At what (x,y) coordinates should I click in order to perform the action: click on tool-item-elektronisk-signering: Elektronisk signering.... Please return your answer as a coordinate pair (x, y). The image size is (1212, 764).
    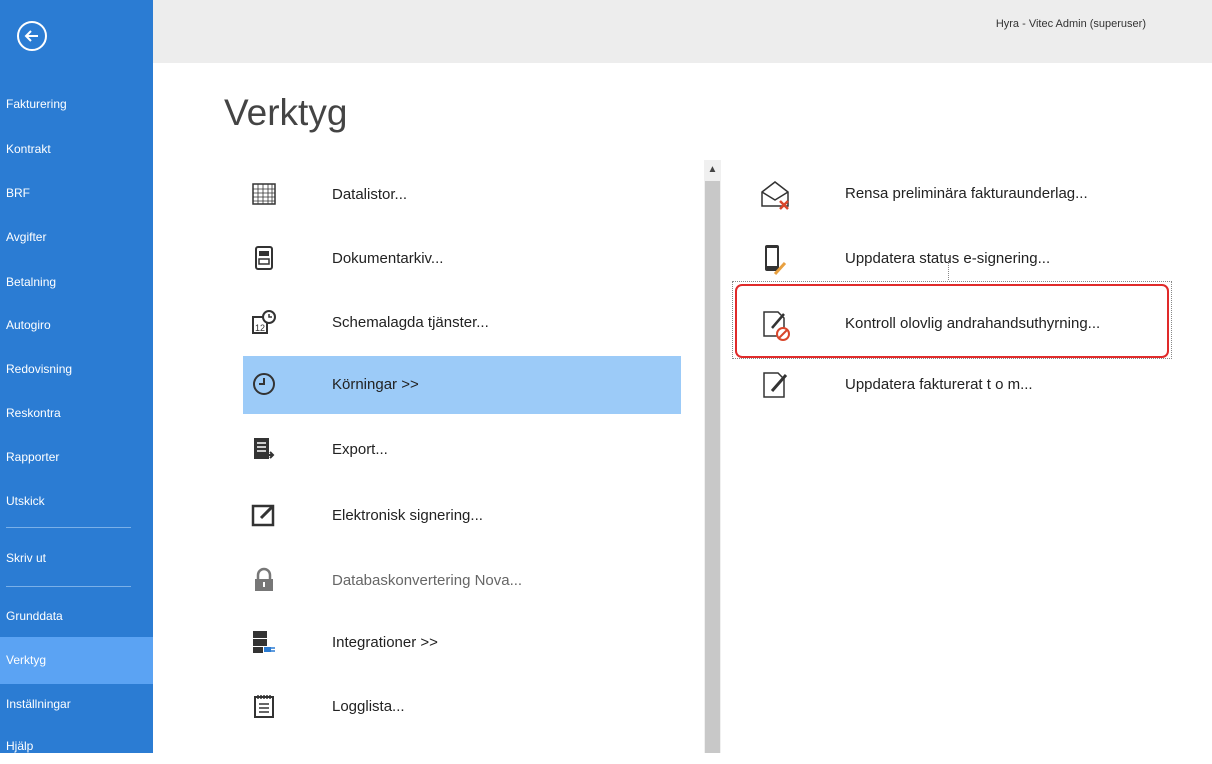
    Looking at the image, I should click on (462, 516).